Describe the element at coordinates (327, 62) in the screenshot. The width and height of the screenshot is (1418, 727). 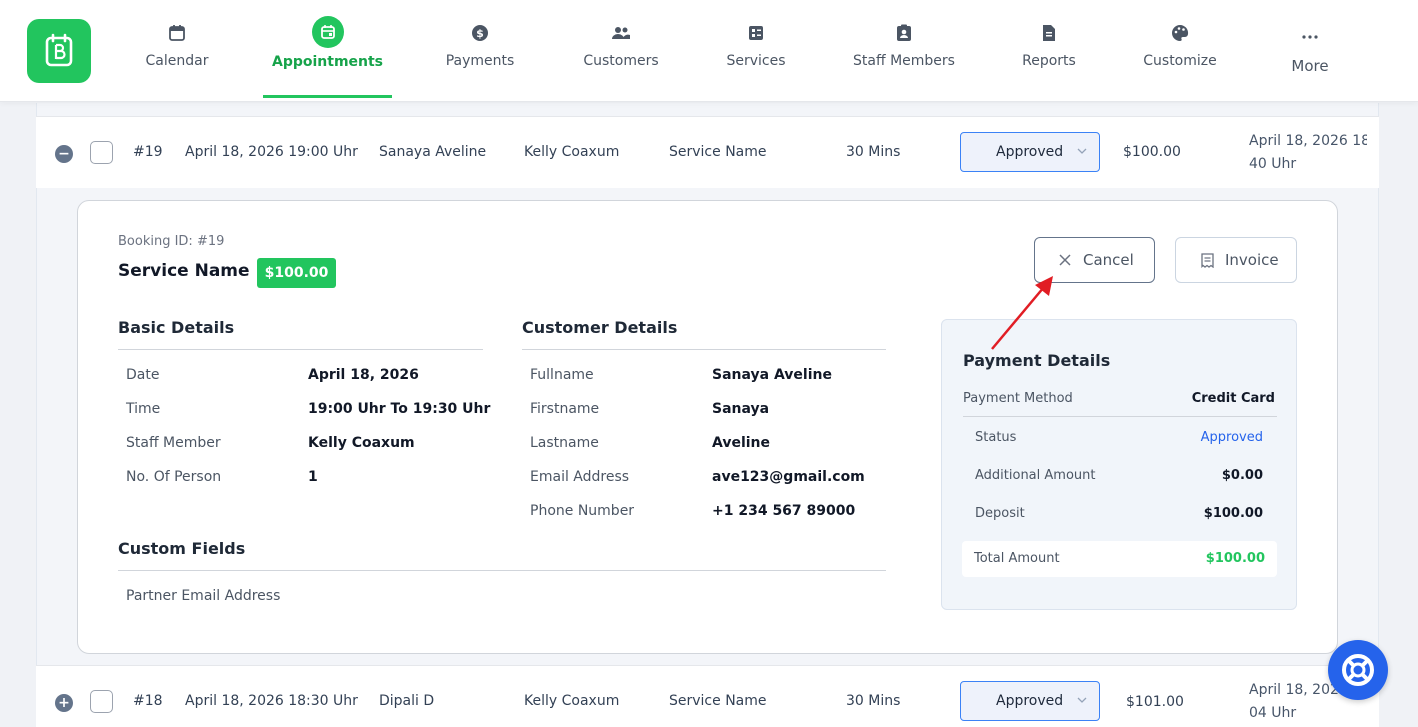
I see `nav-label-appointments: Appointments` at that location.